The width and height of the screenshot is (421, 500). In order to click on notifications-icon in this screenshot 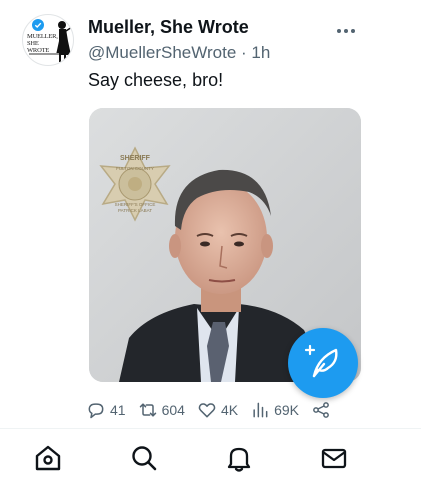, I will do `click(239, 459)`.